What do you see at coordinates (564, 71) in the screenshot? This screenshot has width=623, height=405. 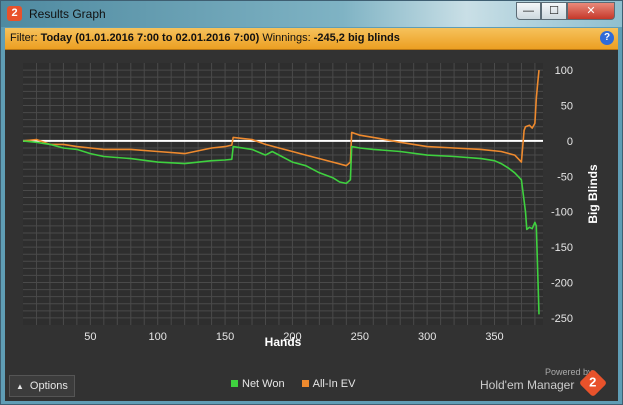 I see `y-tick-label: 100` at bounding box center [564, 71].